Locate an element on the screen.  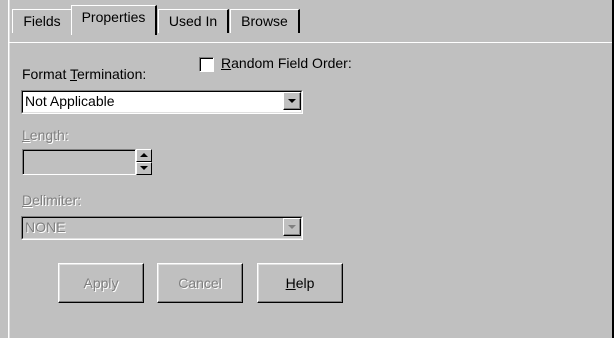
cancel-button: Cancel is located at coordinates (200, 283).